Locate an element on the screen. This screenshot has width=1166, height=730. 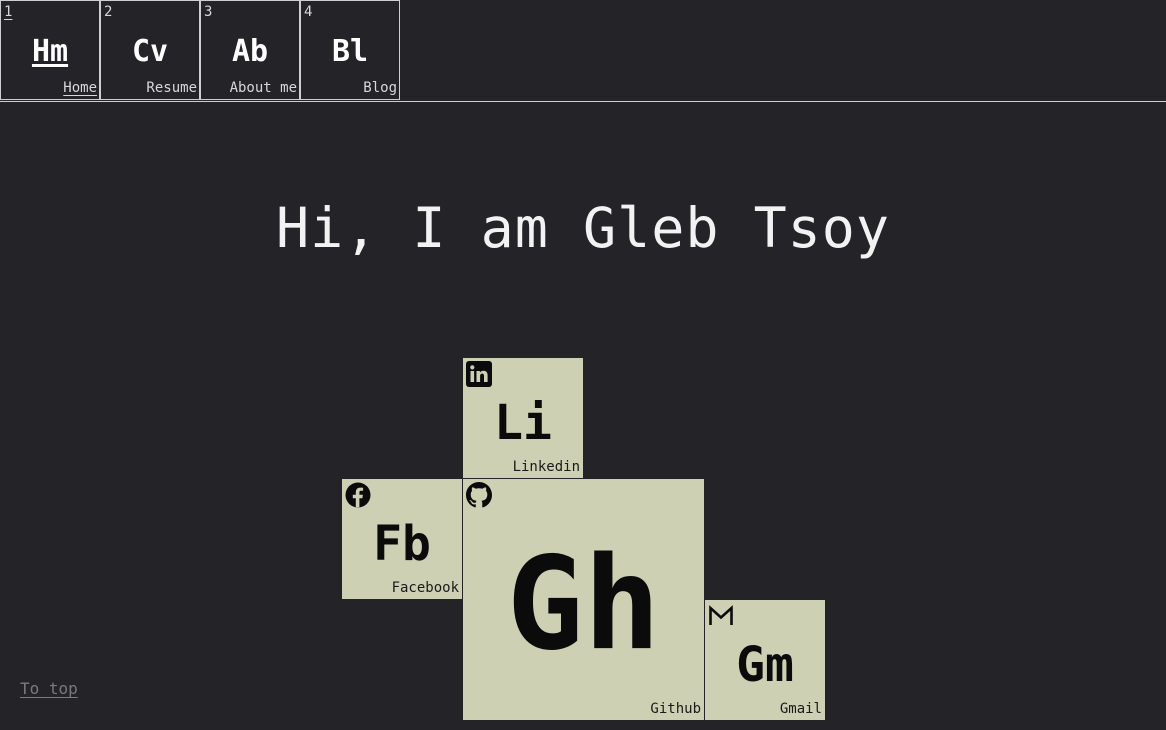
nav-label: Resume is located at coordinates (171, 88).